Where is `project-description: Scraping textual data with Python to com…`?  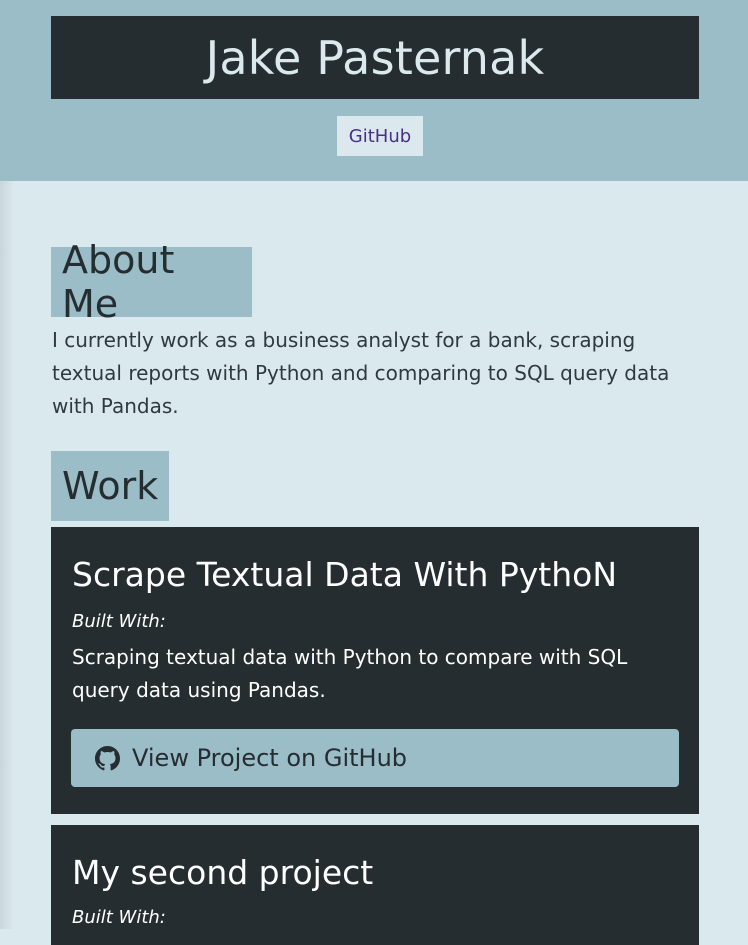 project-description: Scraping textual data with Python to com… is located at coordinates (350, 673).